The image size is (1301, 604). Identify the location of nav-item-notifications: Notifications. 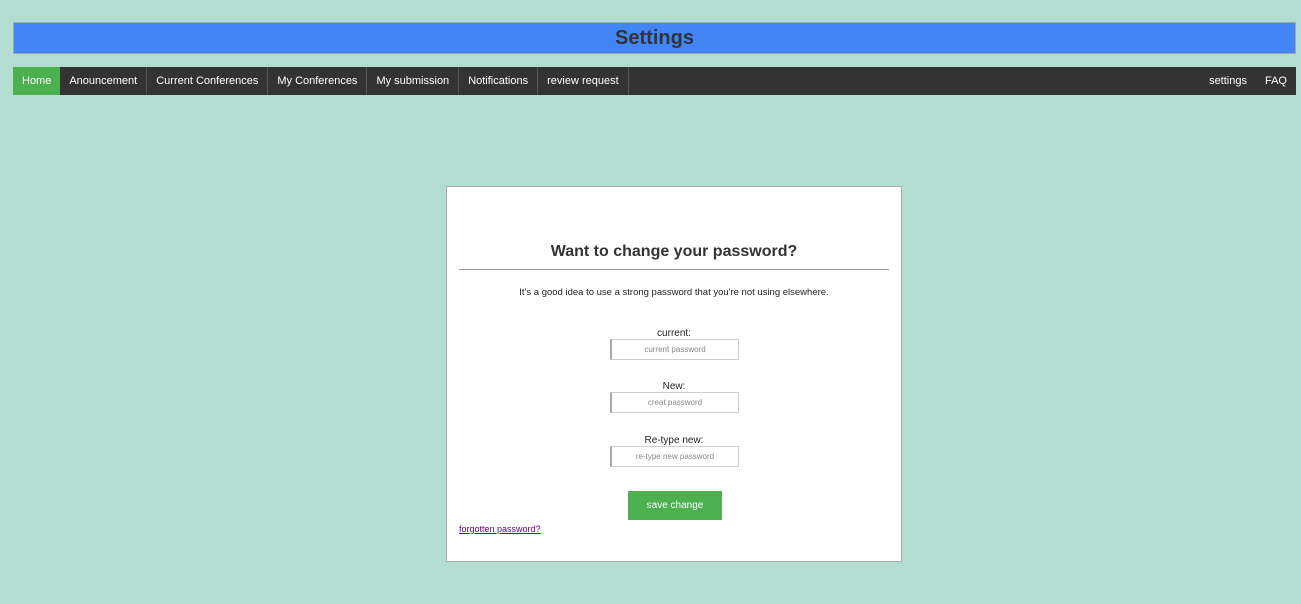
(499, 81).